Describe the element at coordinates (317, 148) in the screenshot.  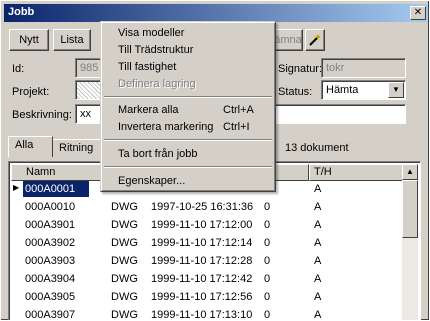
I see `document-count: 13 dokument` at that location.